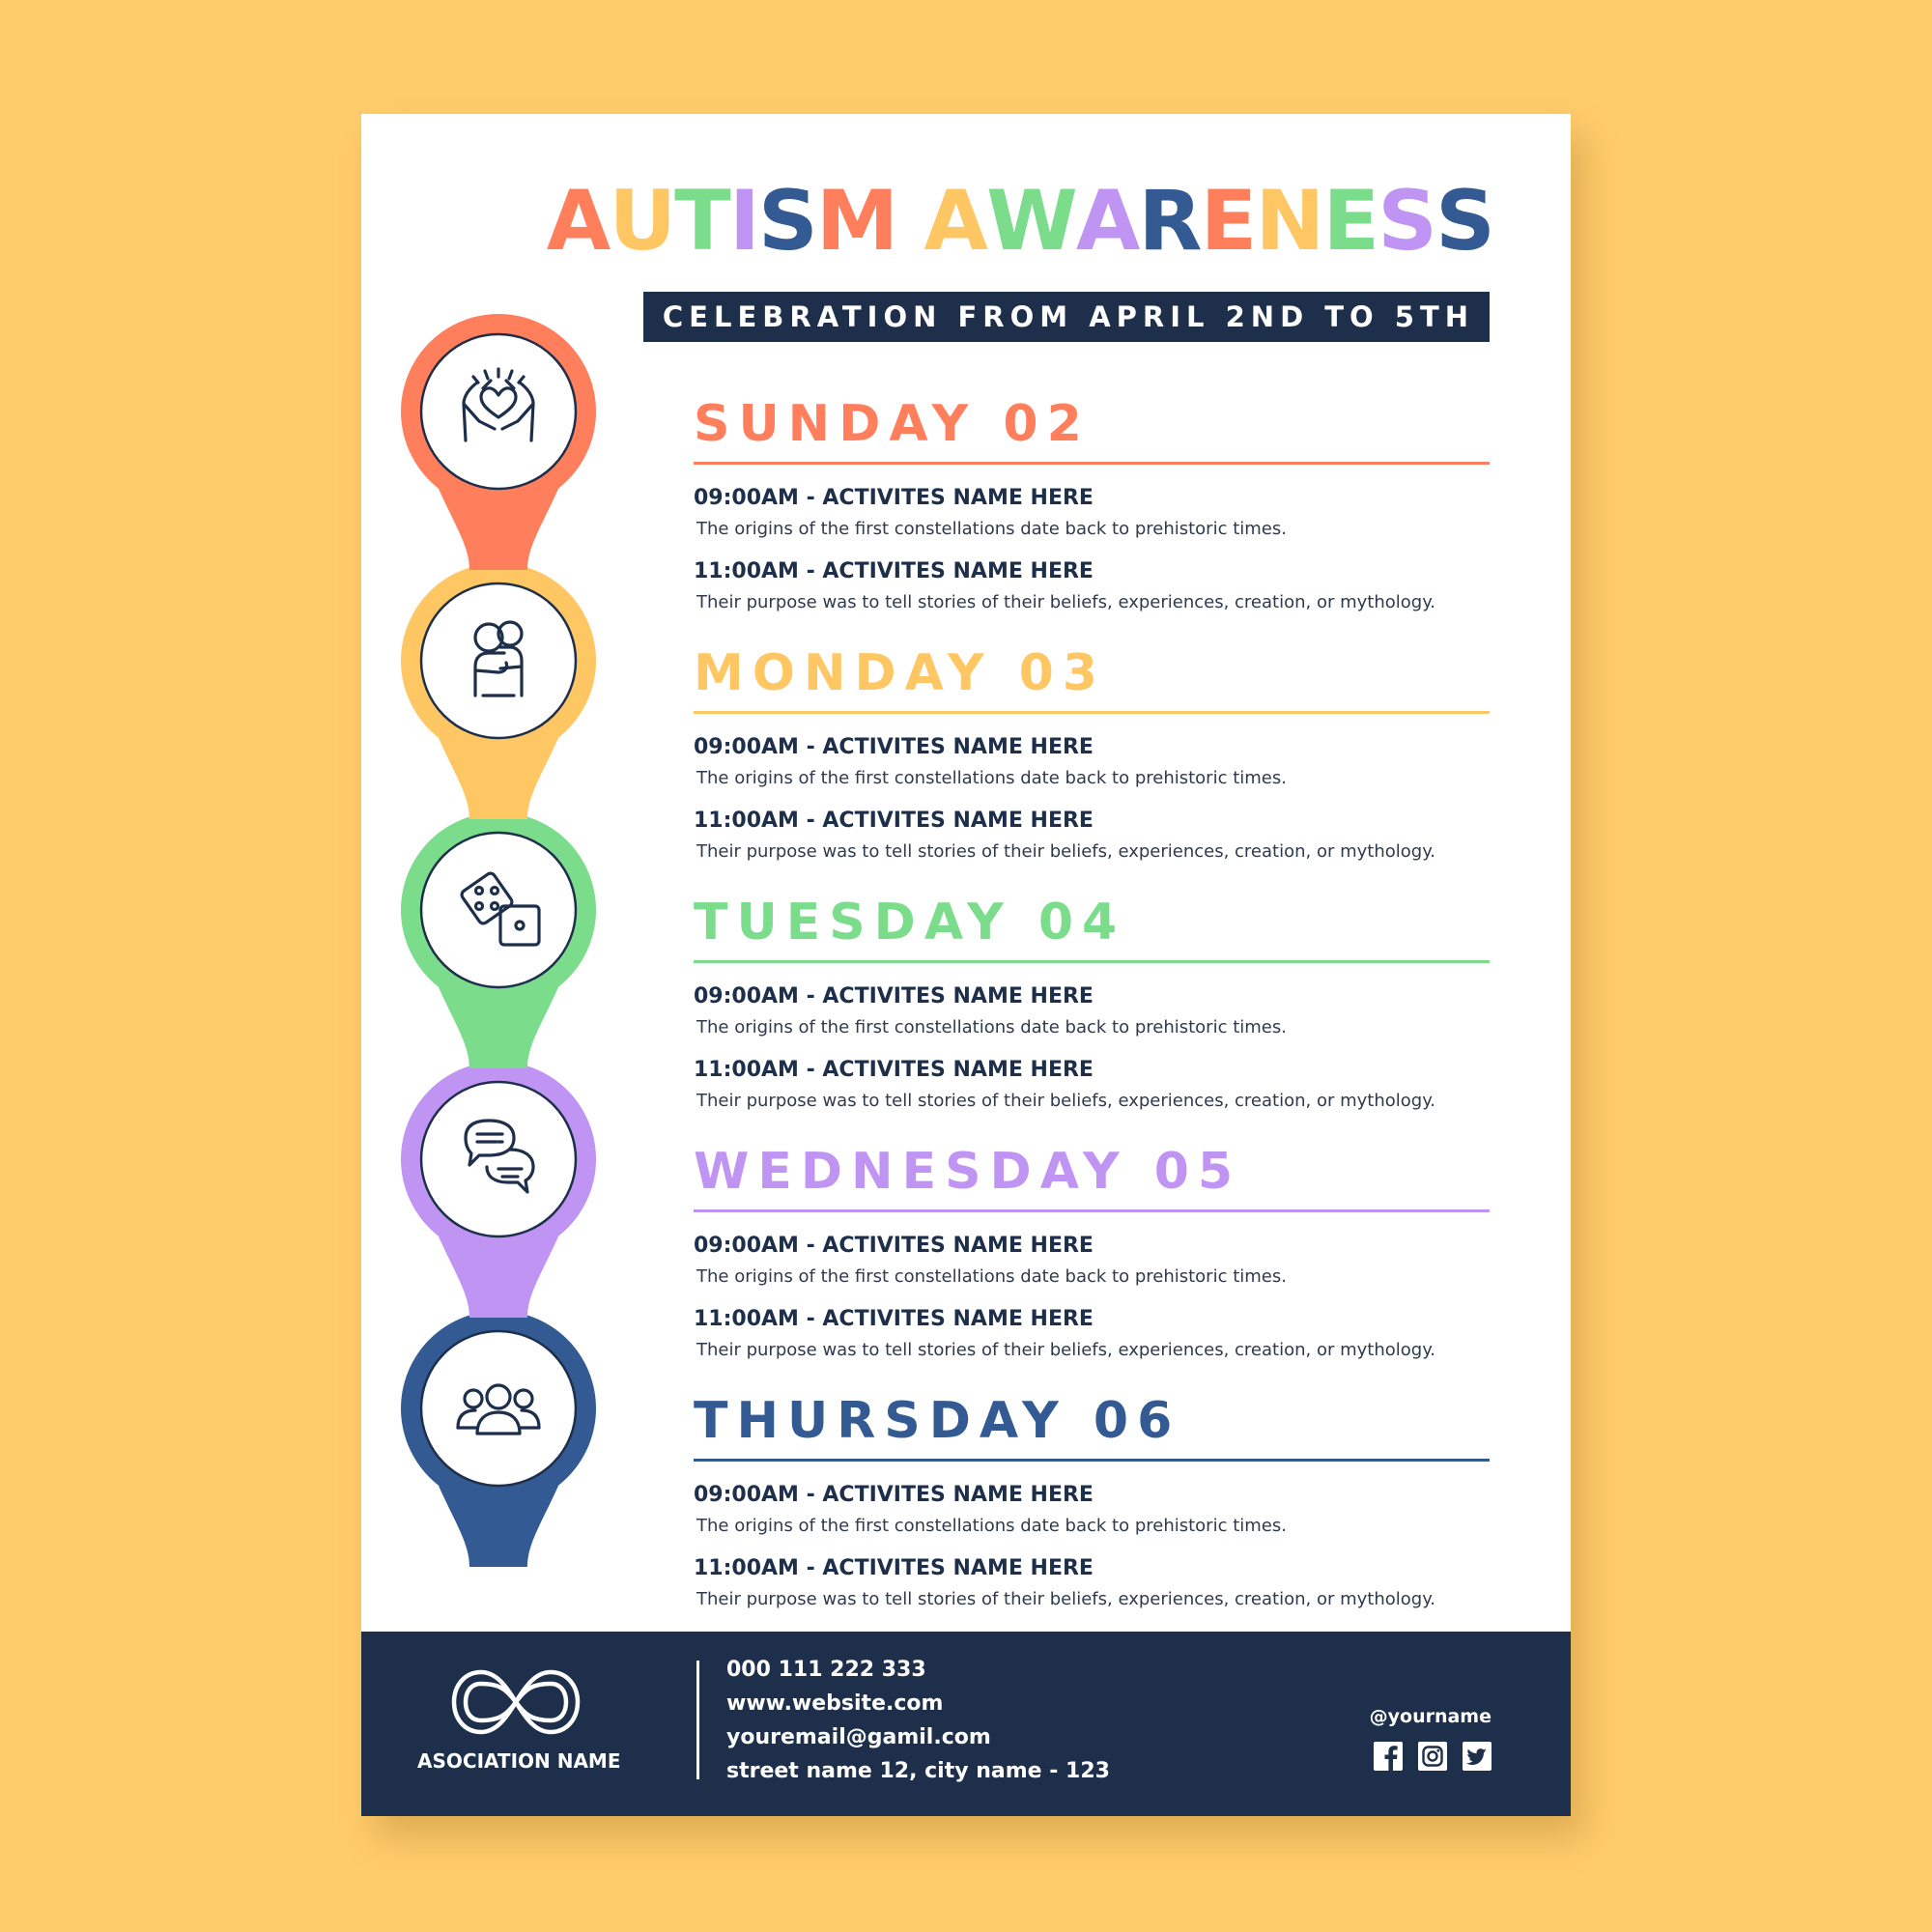 Image resolution: width=1932 pixels, height=1932 pixels. I want to click on day-title: SUNDAY 02, so click(892, 424).